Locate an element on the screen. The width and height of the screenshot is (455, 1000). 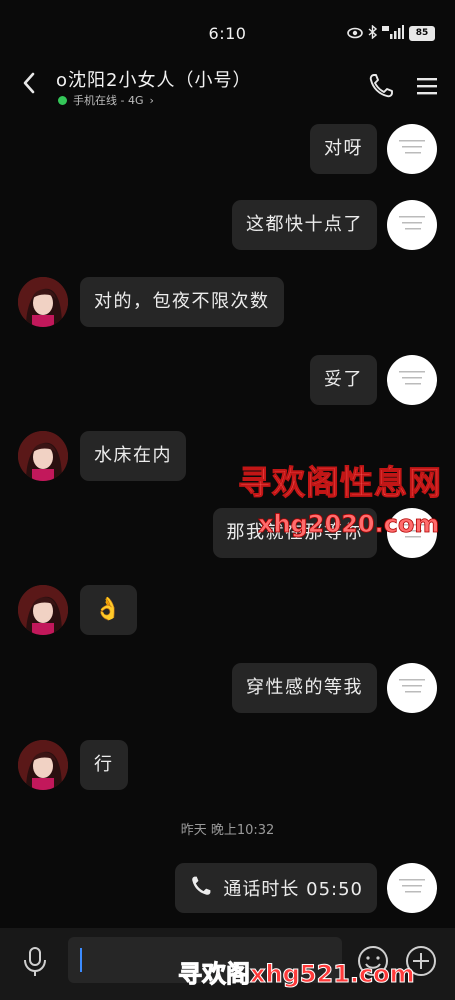
message-bubble: 妥了 is located at coordinates (343, 380).